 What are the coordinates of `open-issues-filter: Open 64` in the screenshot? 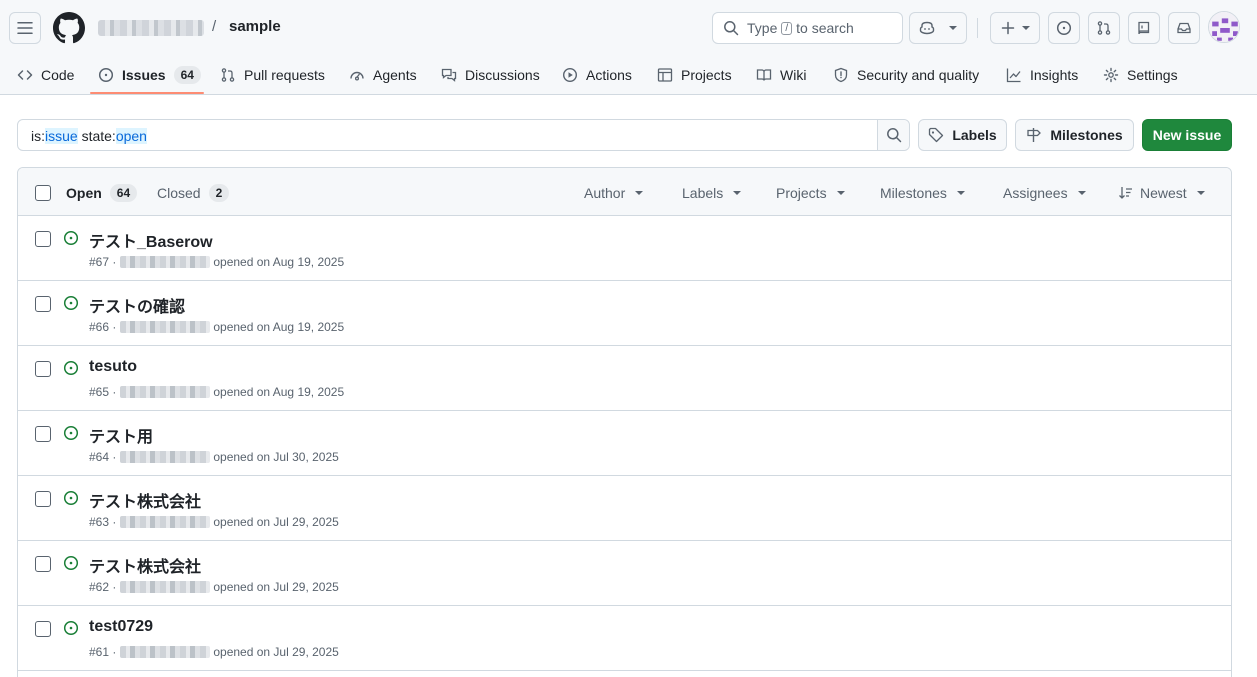 It's located at (102, 193).